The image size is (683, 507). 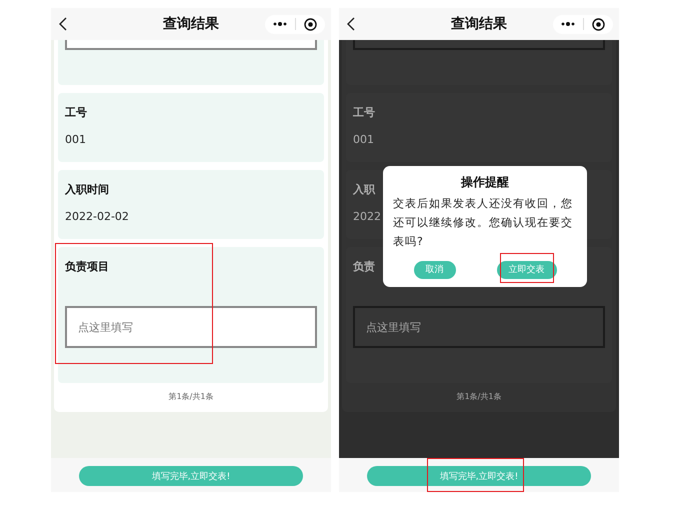 I want to click on dialog-message: 交表后如果发表人还没有收回，您还可以继续修改。您确认现在要交表吗?, so click(x=483, y=223).